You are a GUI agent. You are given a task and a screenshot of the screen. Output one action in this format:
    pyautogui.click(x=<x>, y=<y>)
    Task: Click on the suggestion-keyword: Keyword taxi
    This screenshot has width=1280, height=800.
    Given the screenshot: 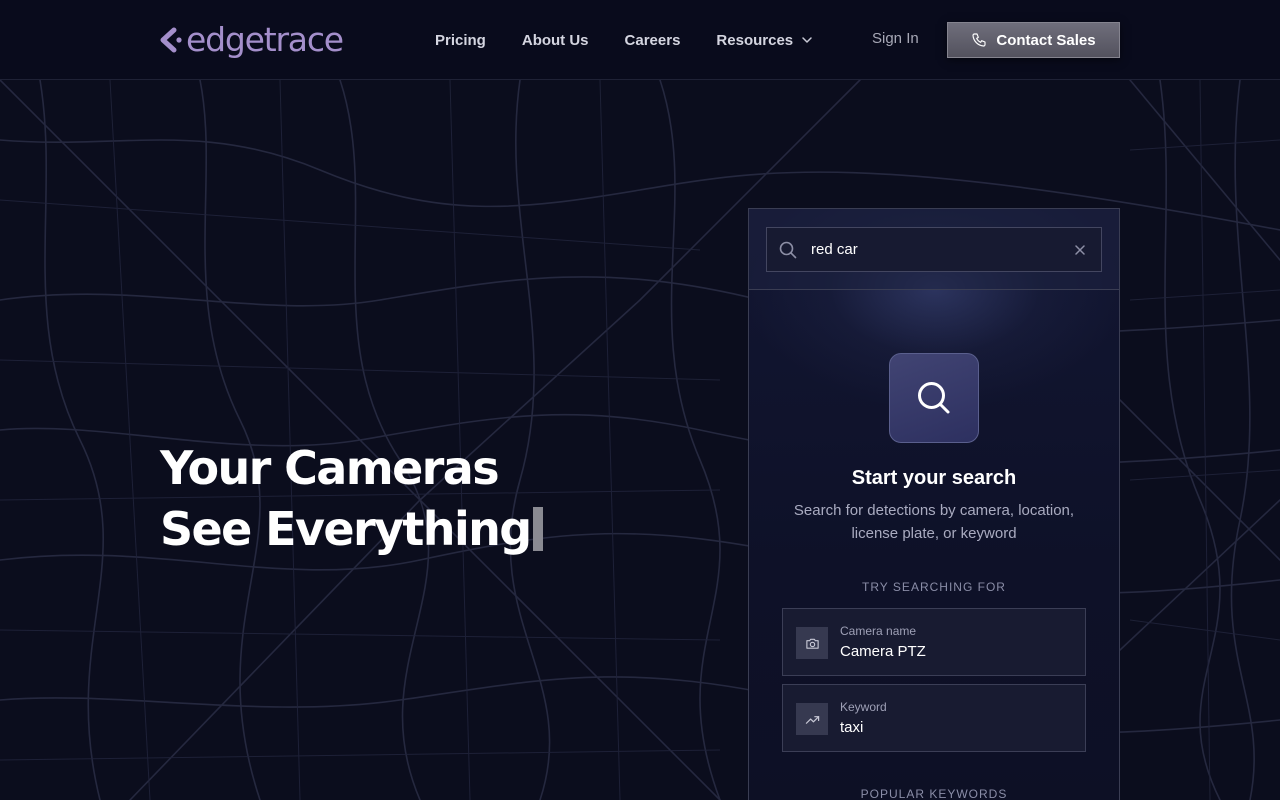 What is the action you would take?
    pyautogui.click(x=934, y=718)
    